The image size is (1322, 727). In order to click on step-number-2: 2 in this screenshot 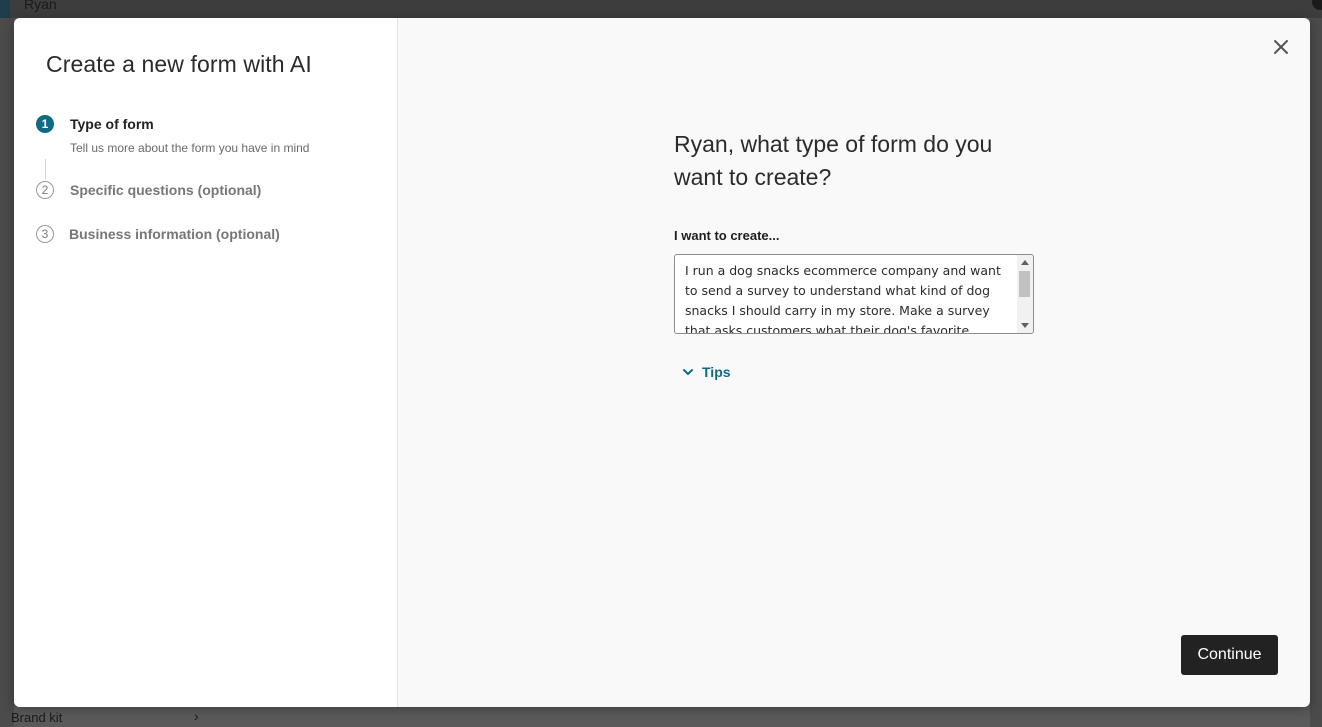, I will do `click(45, 190)`.